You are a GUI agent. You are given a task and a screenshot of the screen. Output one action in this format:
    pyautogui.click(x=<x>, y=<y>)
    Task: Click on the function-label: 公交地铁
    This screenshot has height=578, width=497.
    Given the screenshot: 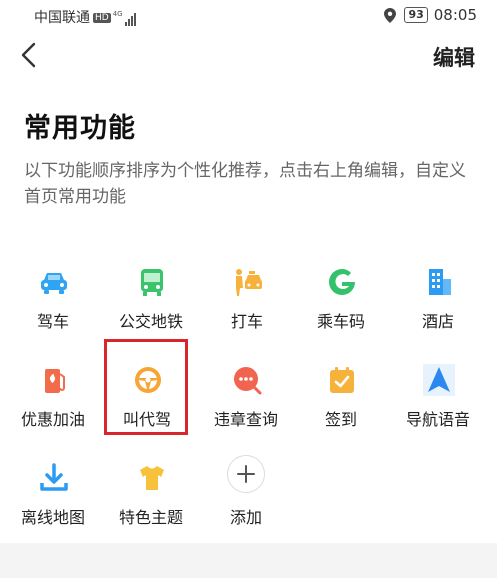 What is the action you would take?
    pyautogui.click(x=150, y=321)
    